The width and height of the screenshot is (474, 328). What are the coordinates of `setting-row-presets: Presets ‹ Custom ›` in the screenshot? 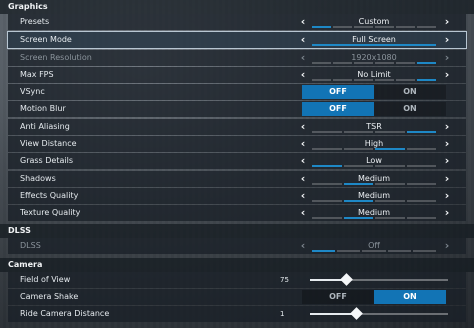 It's located at (237, 22).